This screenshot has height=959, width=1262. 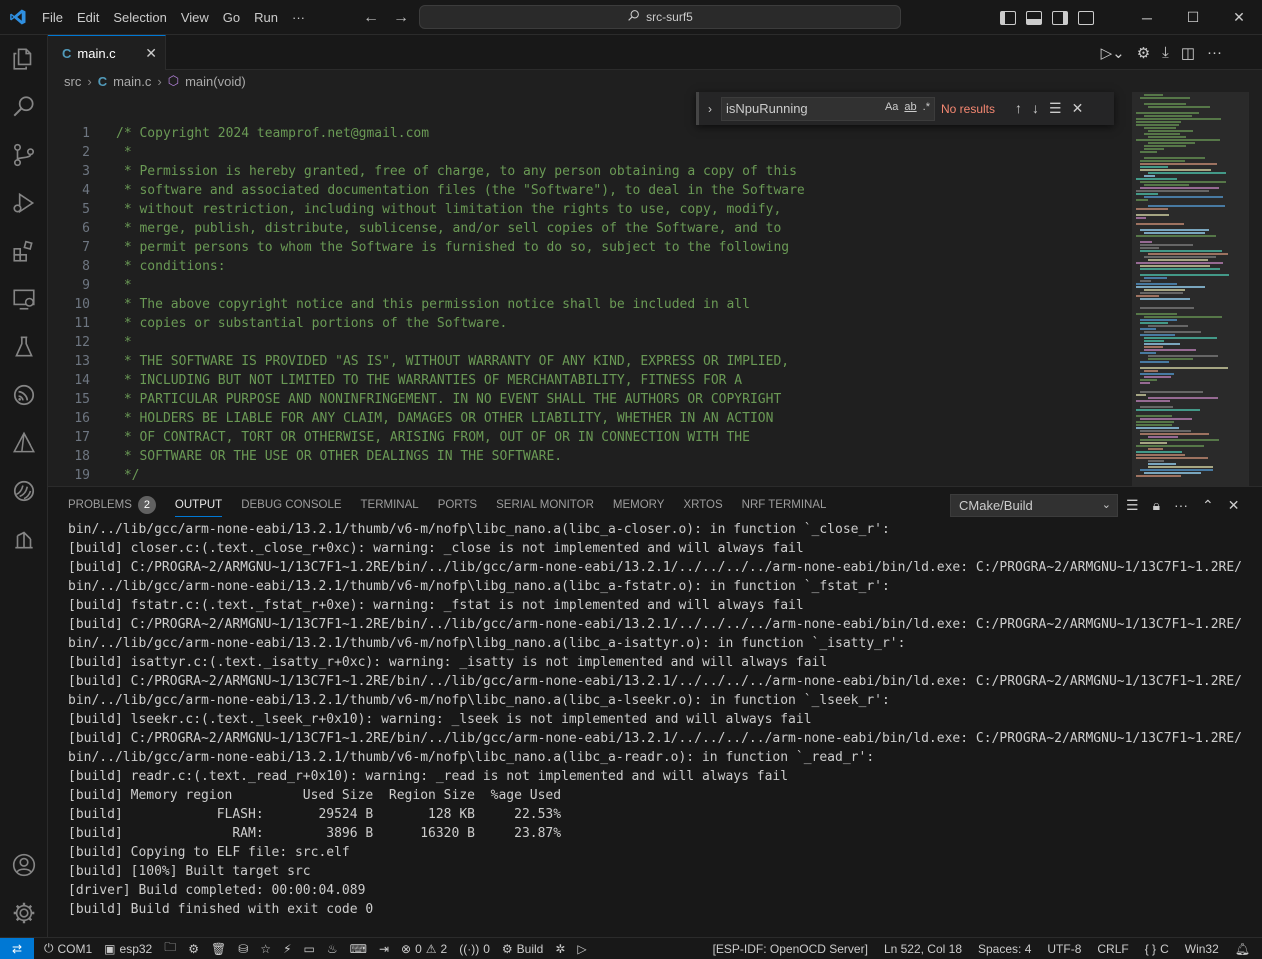 What do you see at coordinates (266, 17) in the screenshot?
I see `menu-run: Run` at bounding box center [266, 17].